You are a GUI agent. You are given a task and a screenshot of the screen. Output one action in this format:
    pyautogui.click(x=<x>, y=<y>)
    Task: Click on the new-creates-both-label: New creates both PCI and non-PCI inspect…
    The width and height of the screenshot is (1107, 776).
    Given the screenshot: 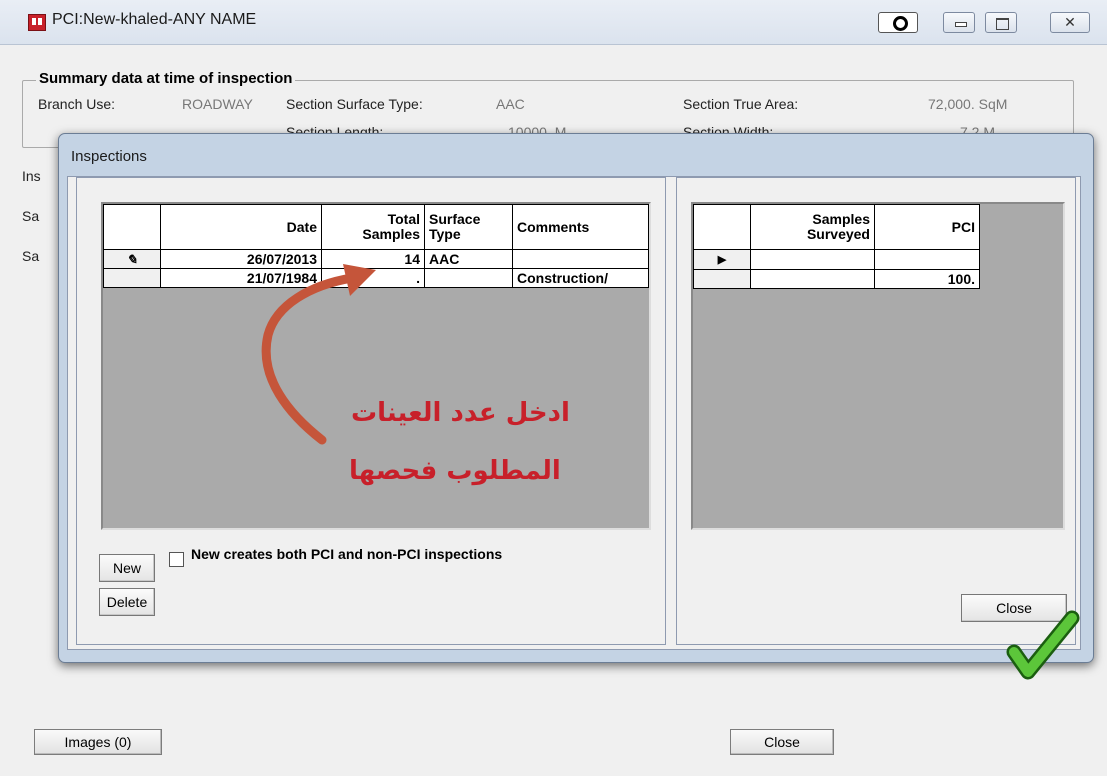 What is the action you would take?
    pyautogui.click(x=347, y=554)
    